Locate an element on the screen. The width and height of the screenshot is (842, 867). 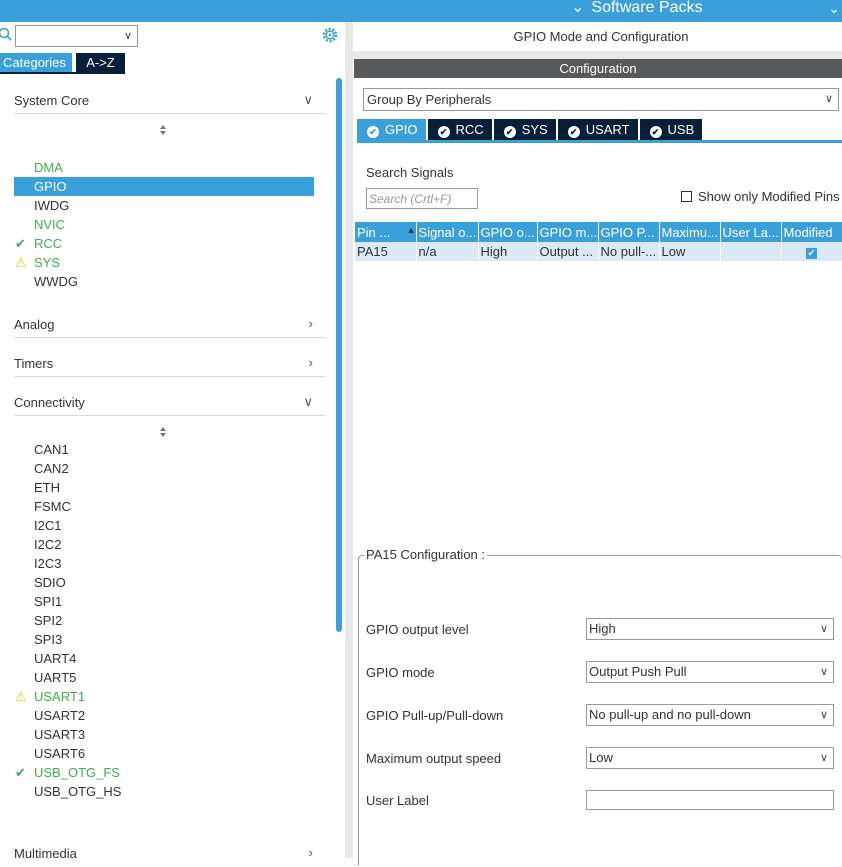
tab-label: GPIO is located at coordinates (401, 129).